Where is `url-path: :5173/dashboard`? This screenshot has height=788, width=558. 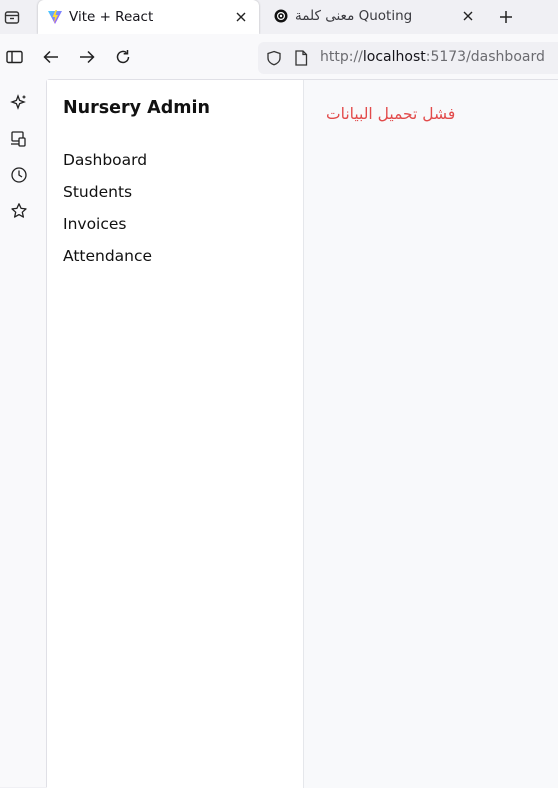
url-path: :5173/dashboard is located at coordinates (485, 57).